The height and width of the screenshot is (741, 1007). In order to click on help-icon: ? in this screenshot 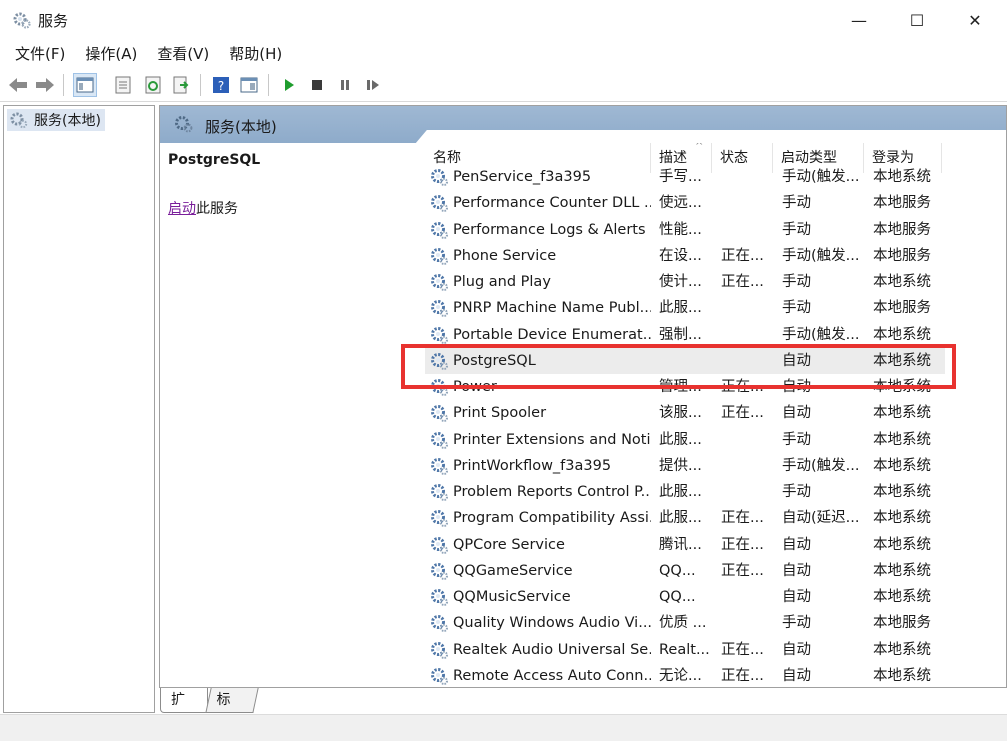, I will do `click(221, 85)`.